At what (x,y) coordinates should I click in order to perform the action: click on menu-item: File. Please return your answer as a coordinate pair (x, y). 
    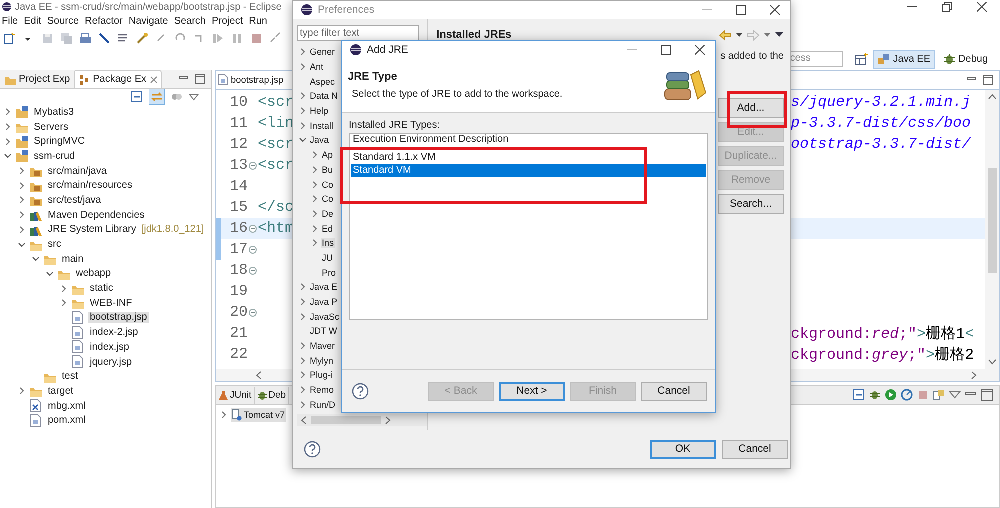
    Looking at the image, I should click on (10, 21).